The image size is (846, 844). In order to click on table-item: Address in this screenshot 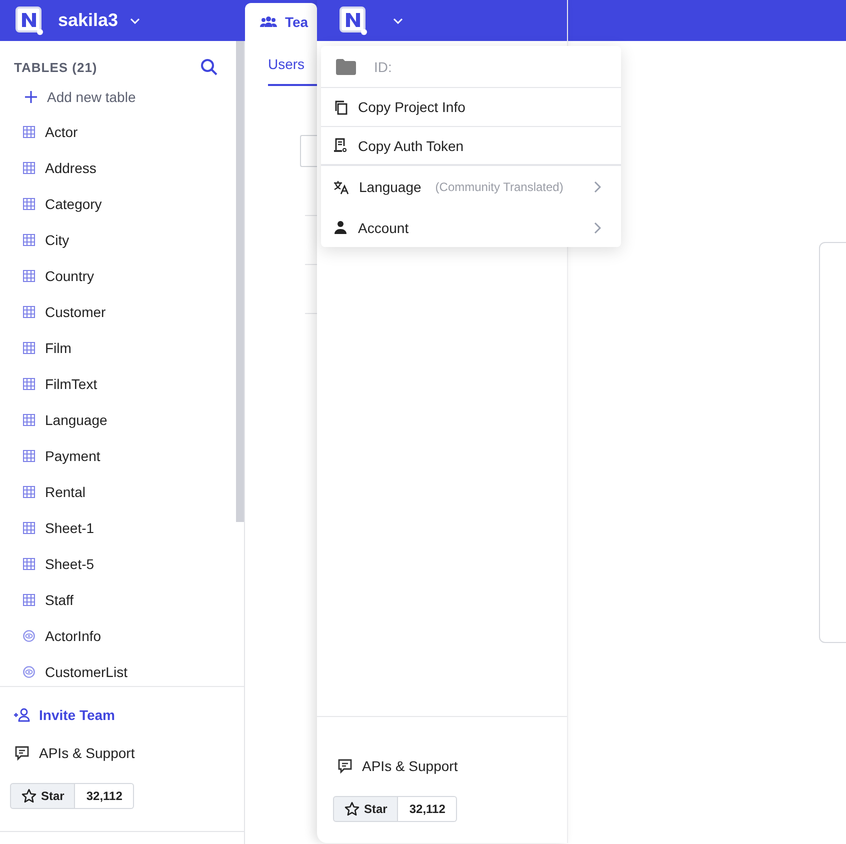, I will do `click(118, 168)`.